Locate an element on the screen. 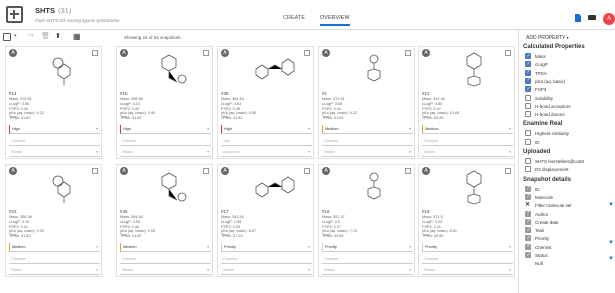  share-icon: ⤳ is located at coordinates (31, 36).